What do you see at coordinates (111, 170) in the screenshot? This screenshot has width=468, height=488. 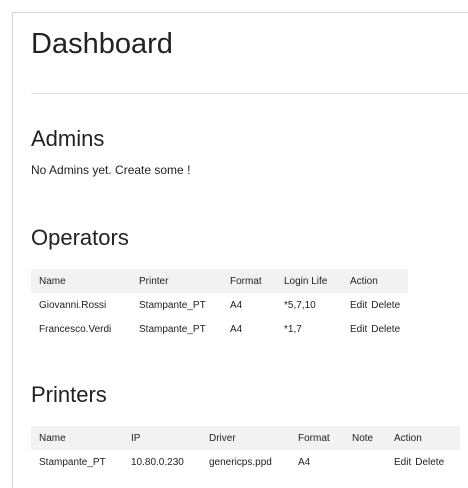 I see `admins-empty-message: No Admins yet. Create some !` at bounding box center [111, 170].